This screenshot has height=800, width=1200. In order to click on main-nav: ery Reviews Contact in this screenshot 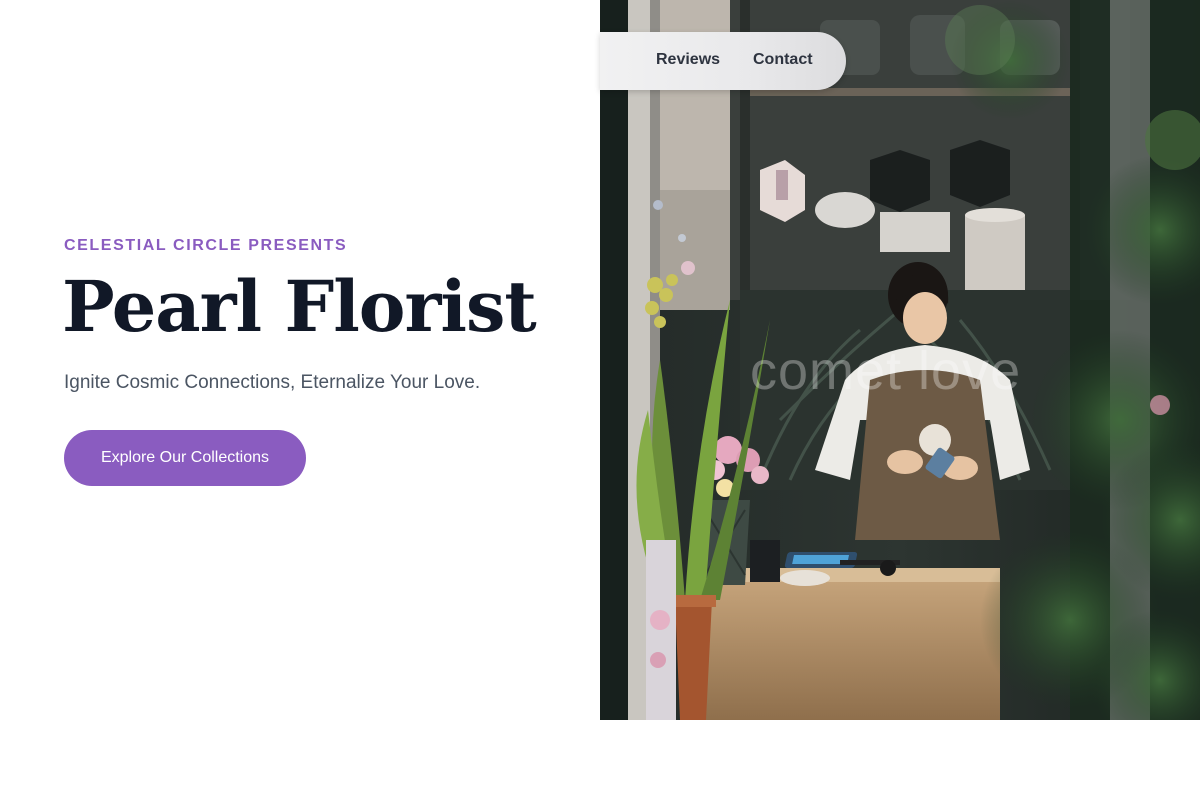, I will do `click(723, 61)`.